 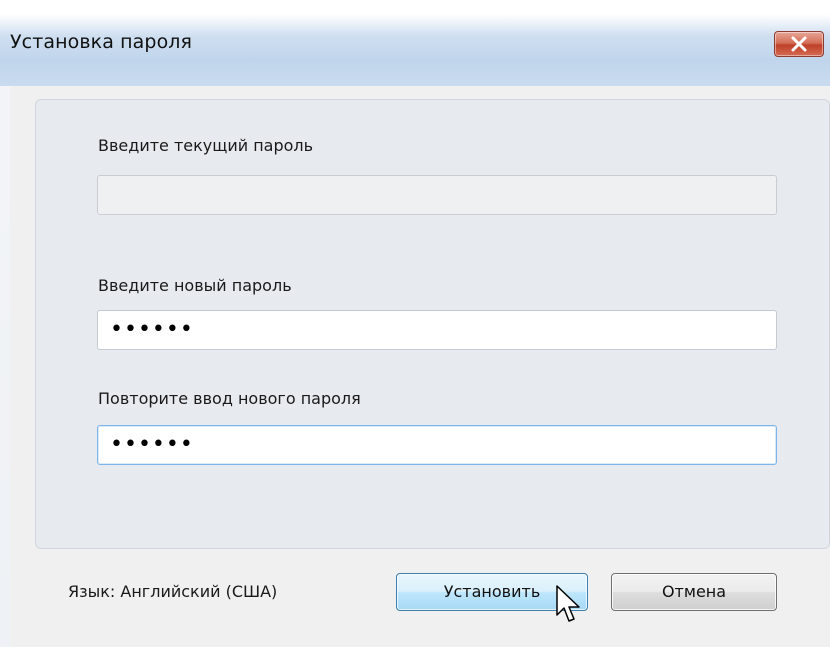 I want to click on repeat-password-label: Повторите ввод нового пароля, so click(x=229, y=398).